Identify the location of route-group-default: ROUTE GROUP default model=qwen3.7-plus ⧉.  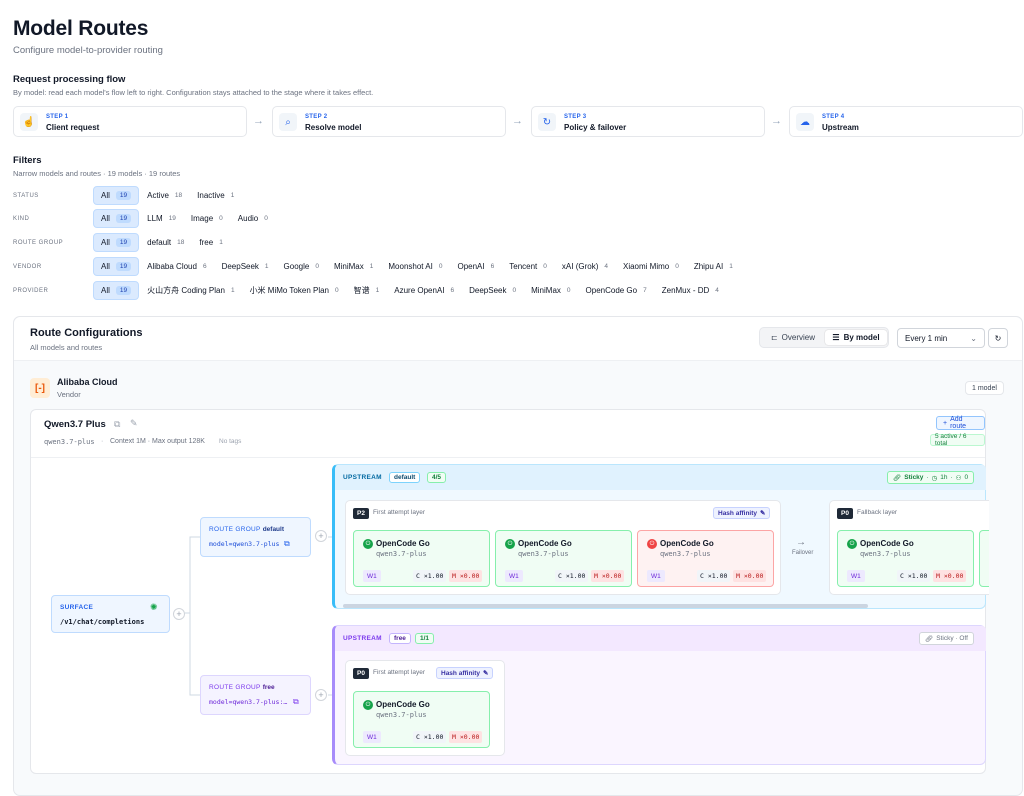
(255, 537).